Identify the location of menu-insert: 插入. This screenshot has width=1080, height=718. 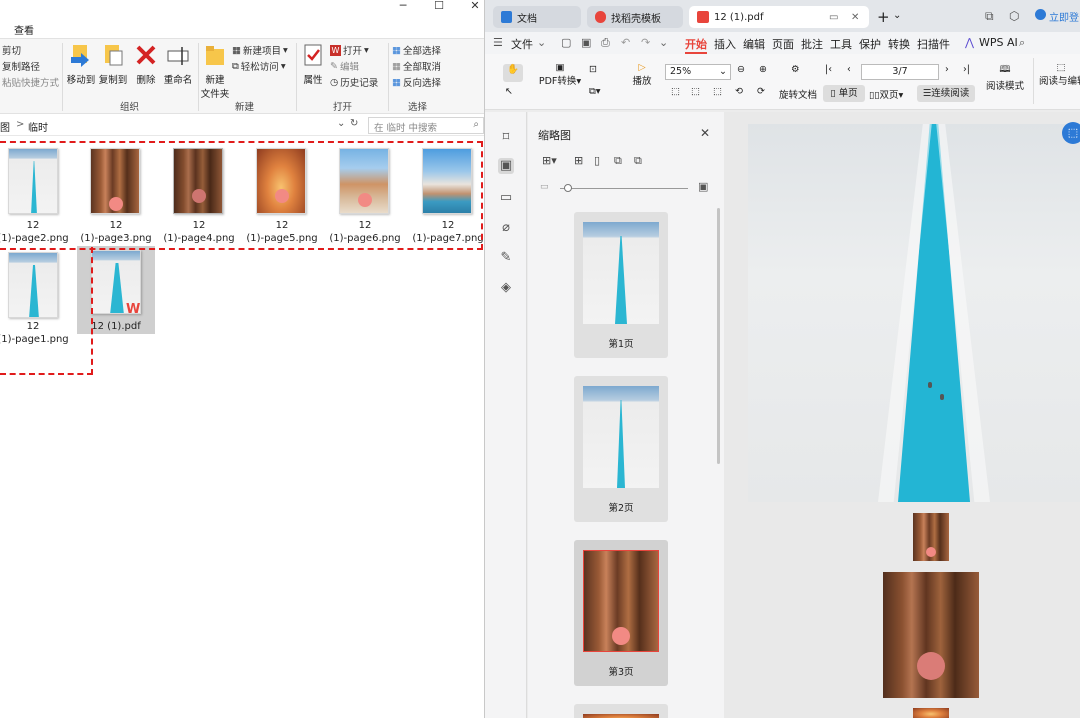
(725, 44).